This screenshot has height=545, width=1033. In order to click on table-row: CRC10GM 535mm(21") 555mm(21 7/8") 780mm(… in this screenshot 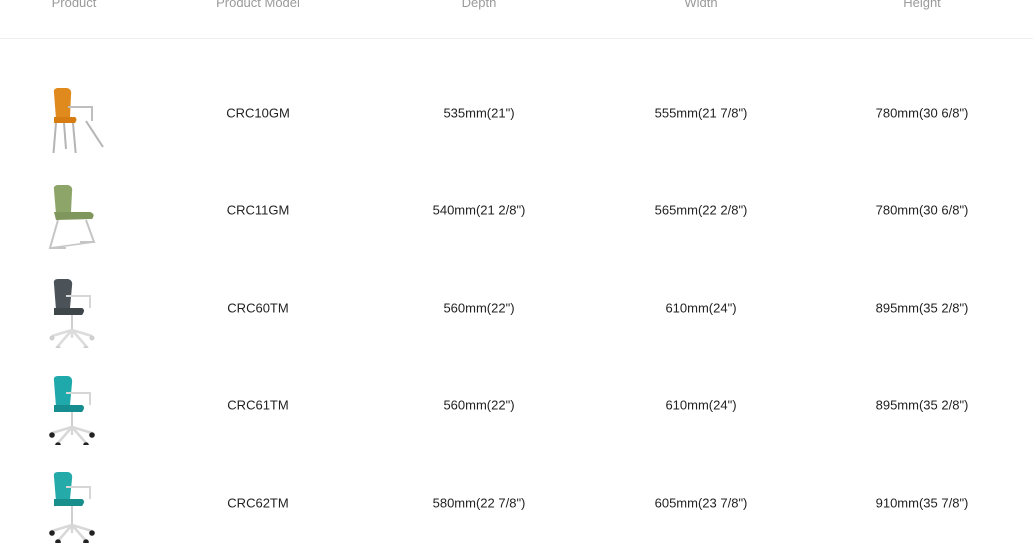, I will do `click(516, 113)`.